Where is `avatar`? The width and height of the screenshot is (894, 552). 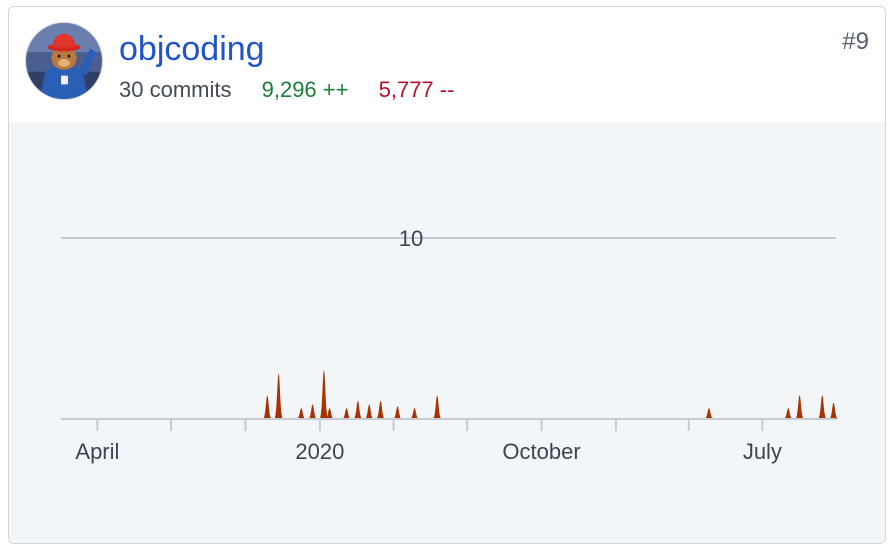
avatar is located at coordinates (64, 61).